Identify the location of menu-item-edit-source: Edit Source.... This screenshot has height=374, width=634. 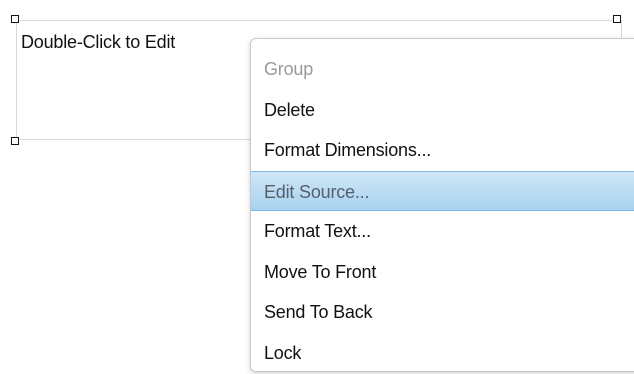
(442, 190).